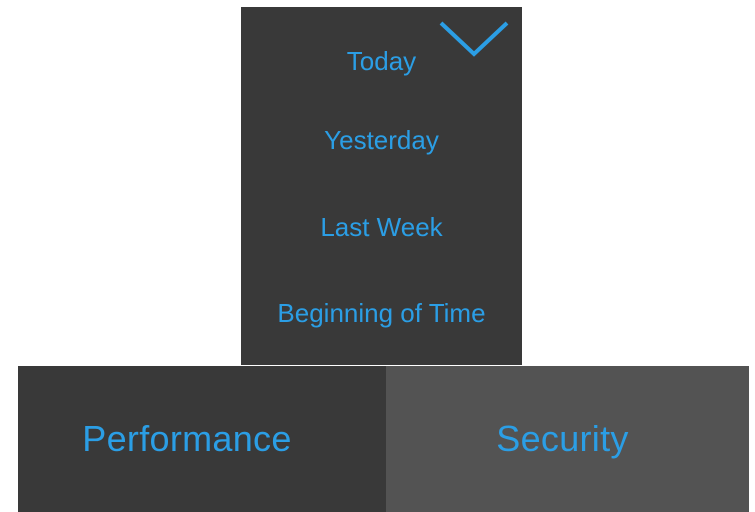 The width and height of the screenshot is (755, 512). I want to click on tab-performance: Performance, so click(202, 439).